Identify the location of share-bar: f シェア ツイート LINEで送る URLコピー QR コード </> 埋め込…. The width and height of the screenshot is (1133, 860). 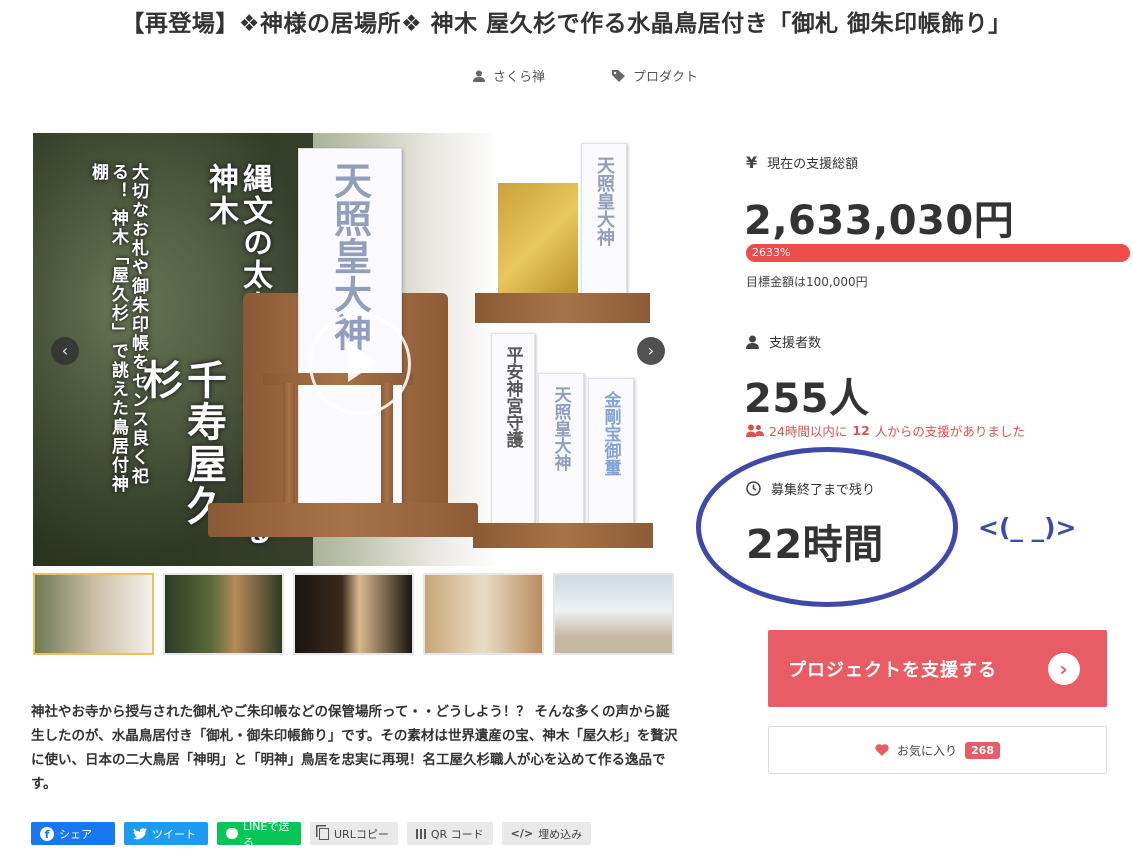
(311, 834).